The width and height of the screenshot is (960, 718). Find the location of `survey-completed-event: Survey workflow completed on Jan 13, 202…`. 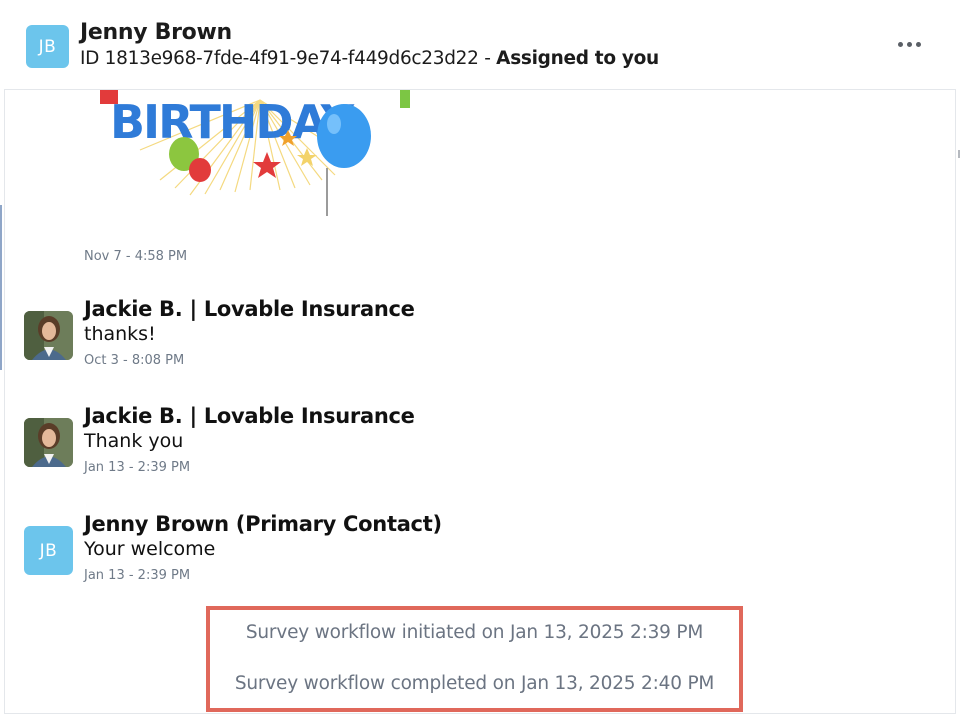

survey-completed-event: Survey workflow completed on Jan 13, 202… is located at coordinates (474, 683).